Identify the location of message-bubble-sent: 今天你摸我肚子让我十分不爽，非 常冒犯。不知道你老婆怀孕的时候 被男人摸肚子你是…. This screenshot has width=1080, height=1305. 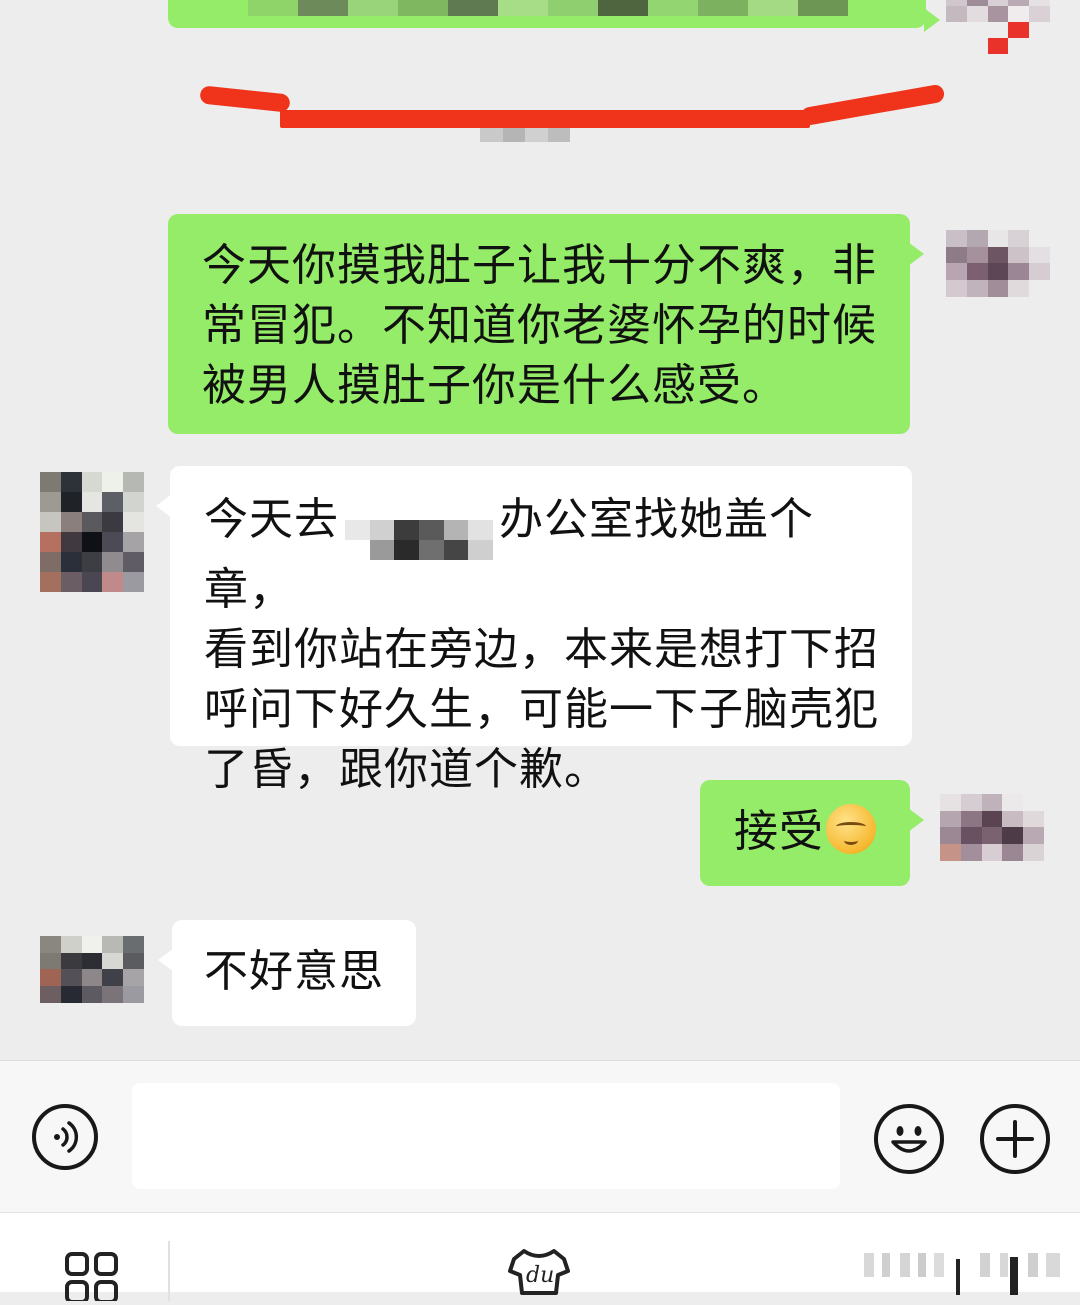
(546, 324).